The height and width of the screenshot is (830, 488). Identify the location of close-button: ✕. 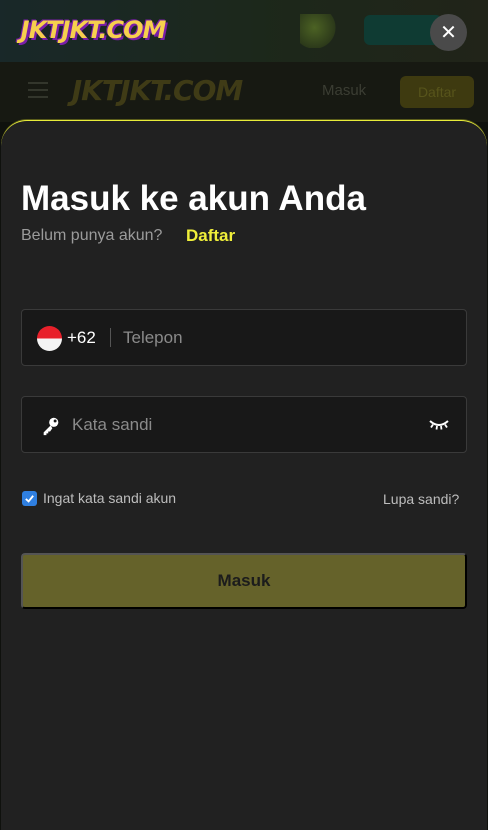
(448, 32).